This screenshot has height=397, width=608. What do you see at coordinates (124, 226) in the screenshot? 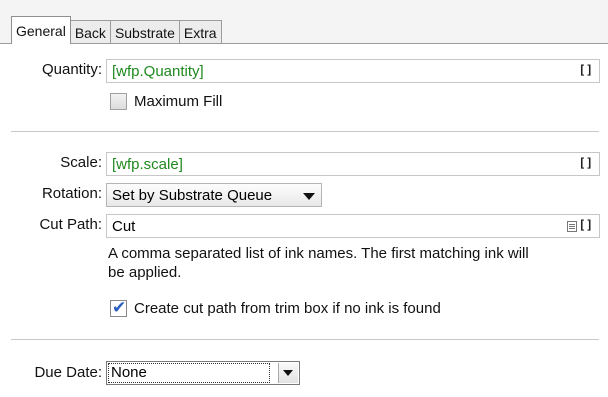
I see `cut-path-value: Cut` at bounding box center [124, 226].